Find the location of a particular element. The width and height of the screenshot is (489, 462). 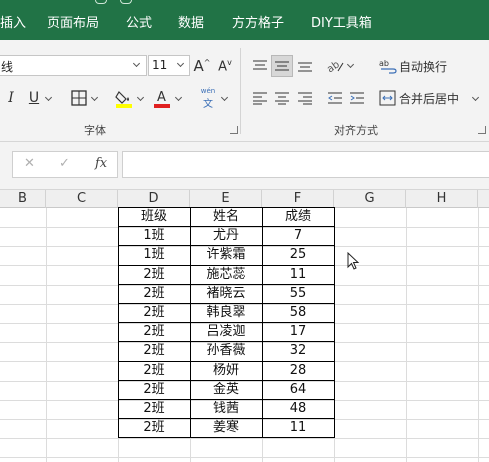

increase-indent-button is located at coordinates (357, 98).